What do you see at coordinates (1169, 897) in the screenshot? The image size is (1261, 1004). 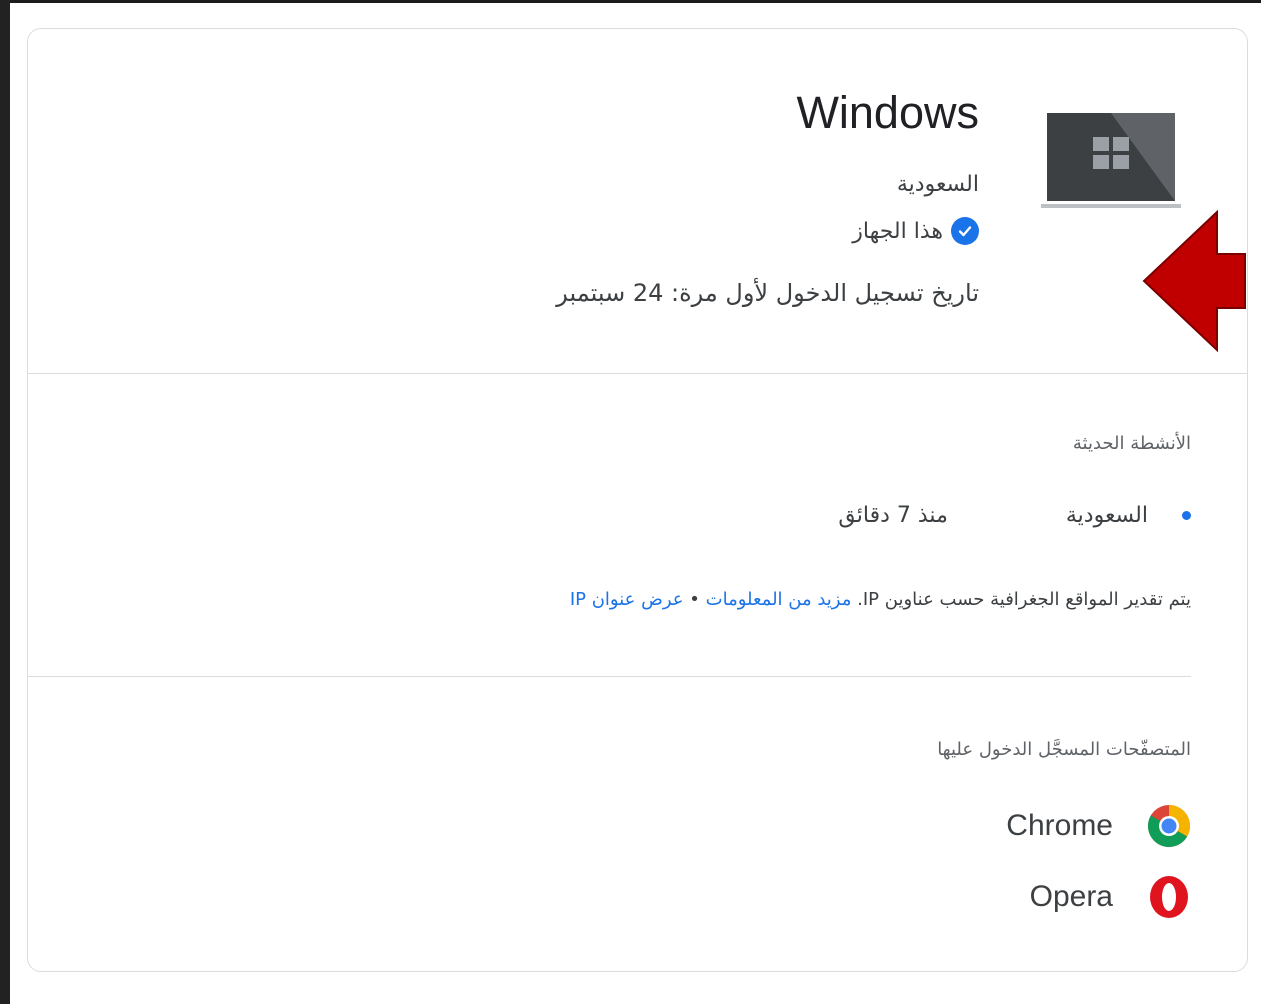 I see `opera-icon` at bounding box center [1169, 897].